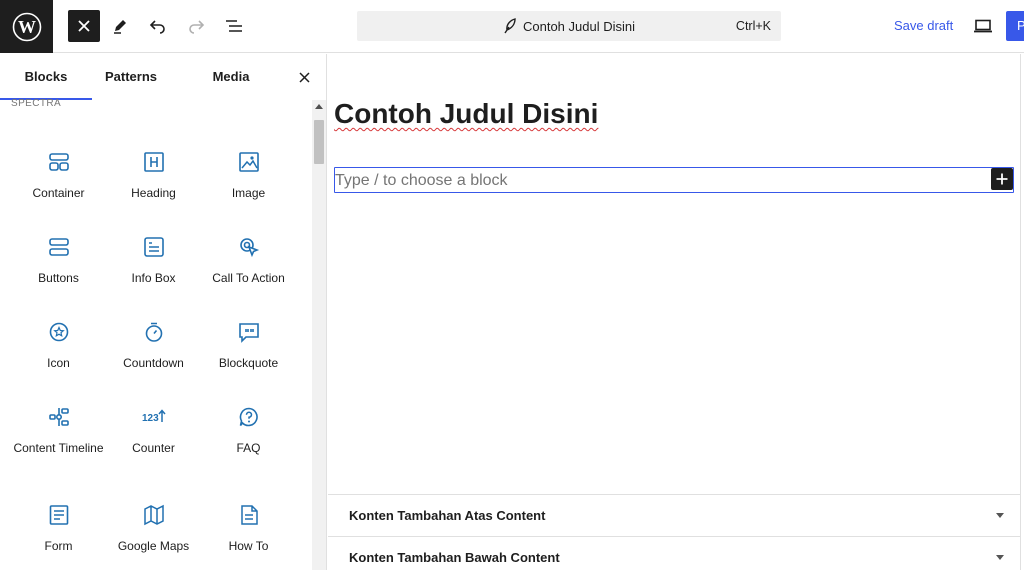 The image size is (1024, 578). What do you see at coordinates (319, 335) in the screenshot?
I see `inserter-scrollbar` at bounding box center [319, 335].